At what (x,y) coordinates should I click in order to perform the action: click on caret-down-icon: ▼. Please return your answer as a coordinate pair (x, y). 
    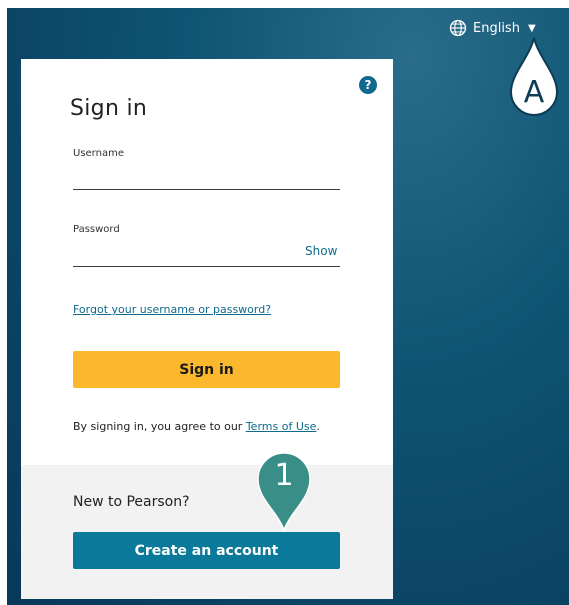
    Looking at the image, I should click on (531, 28).